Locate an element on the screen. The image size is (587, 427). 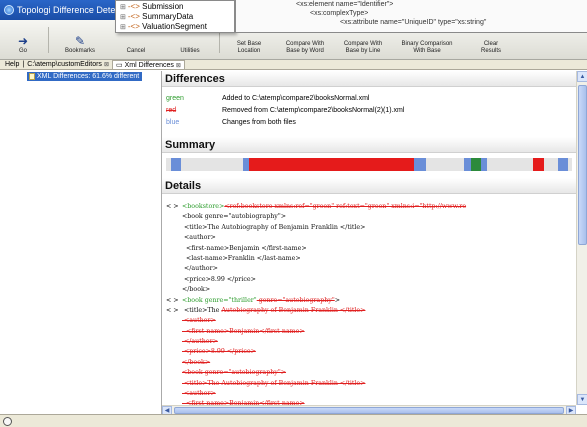
legend-row: blue Changes from both files is located at coordinates (366, 123).